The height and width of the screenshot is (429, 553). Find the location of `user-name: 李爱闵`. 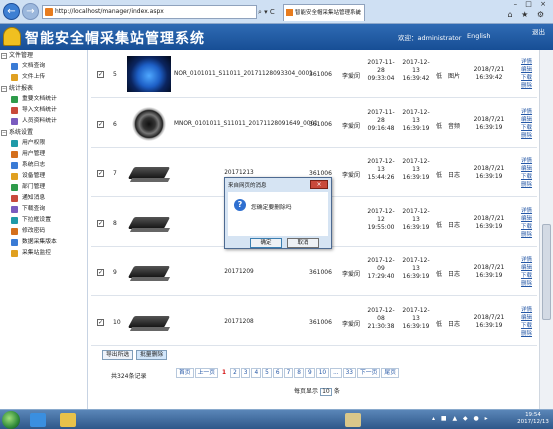

user-name: 李爱闵 is located at coordinates (351, 274).